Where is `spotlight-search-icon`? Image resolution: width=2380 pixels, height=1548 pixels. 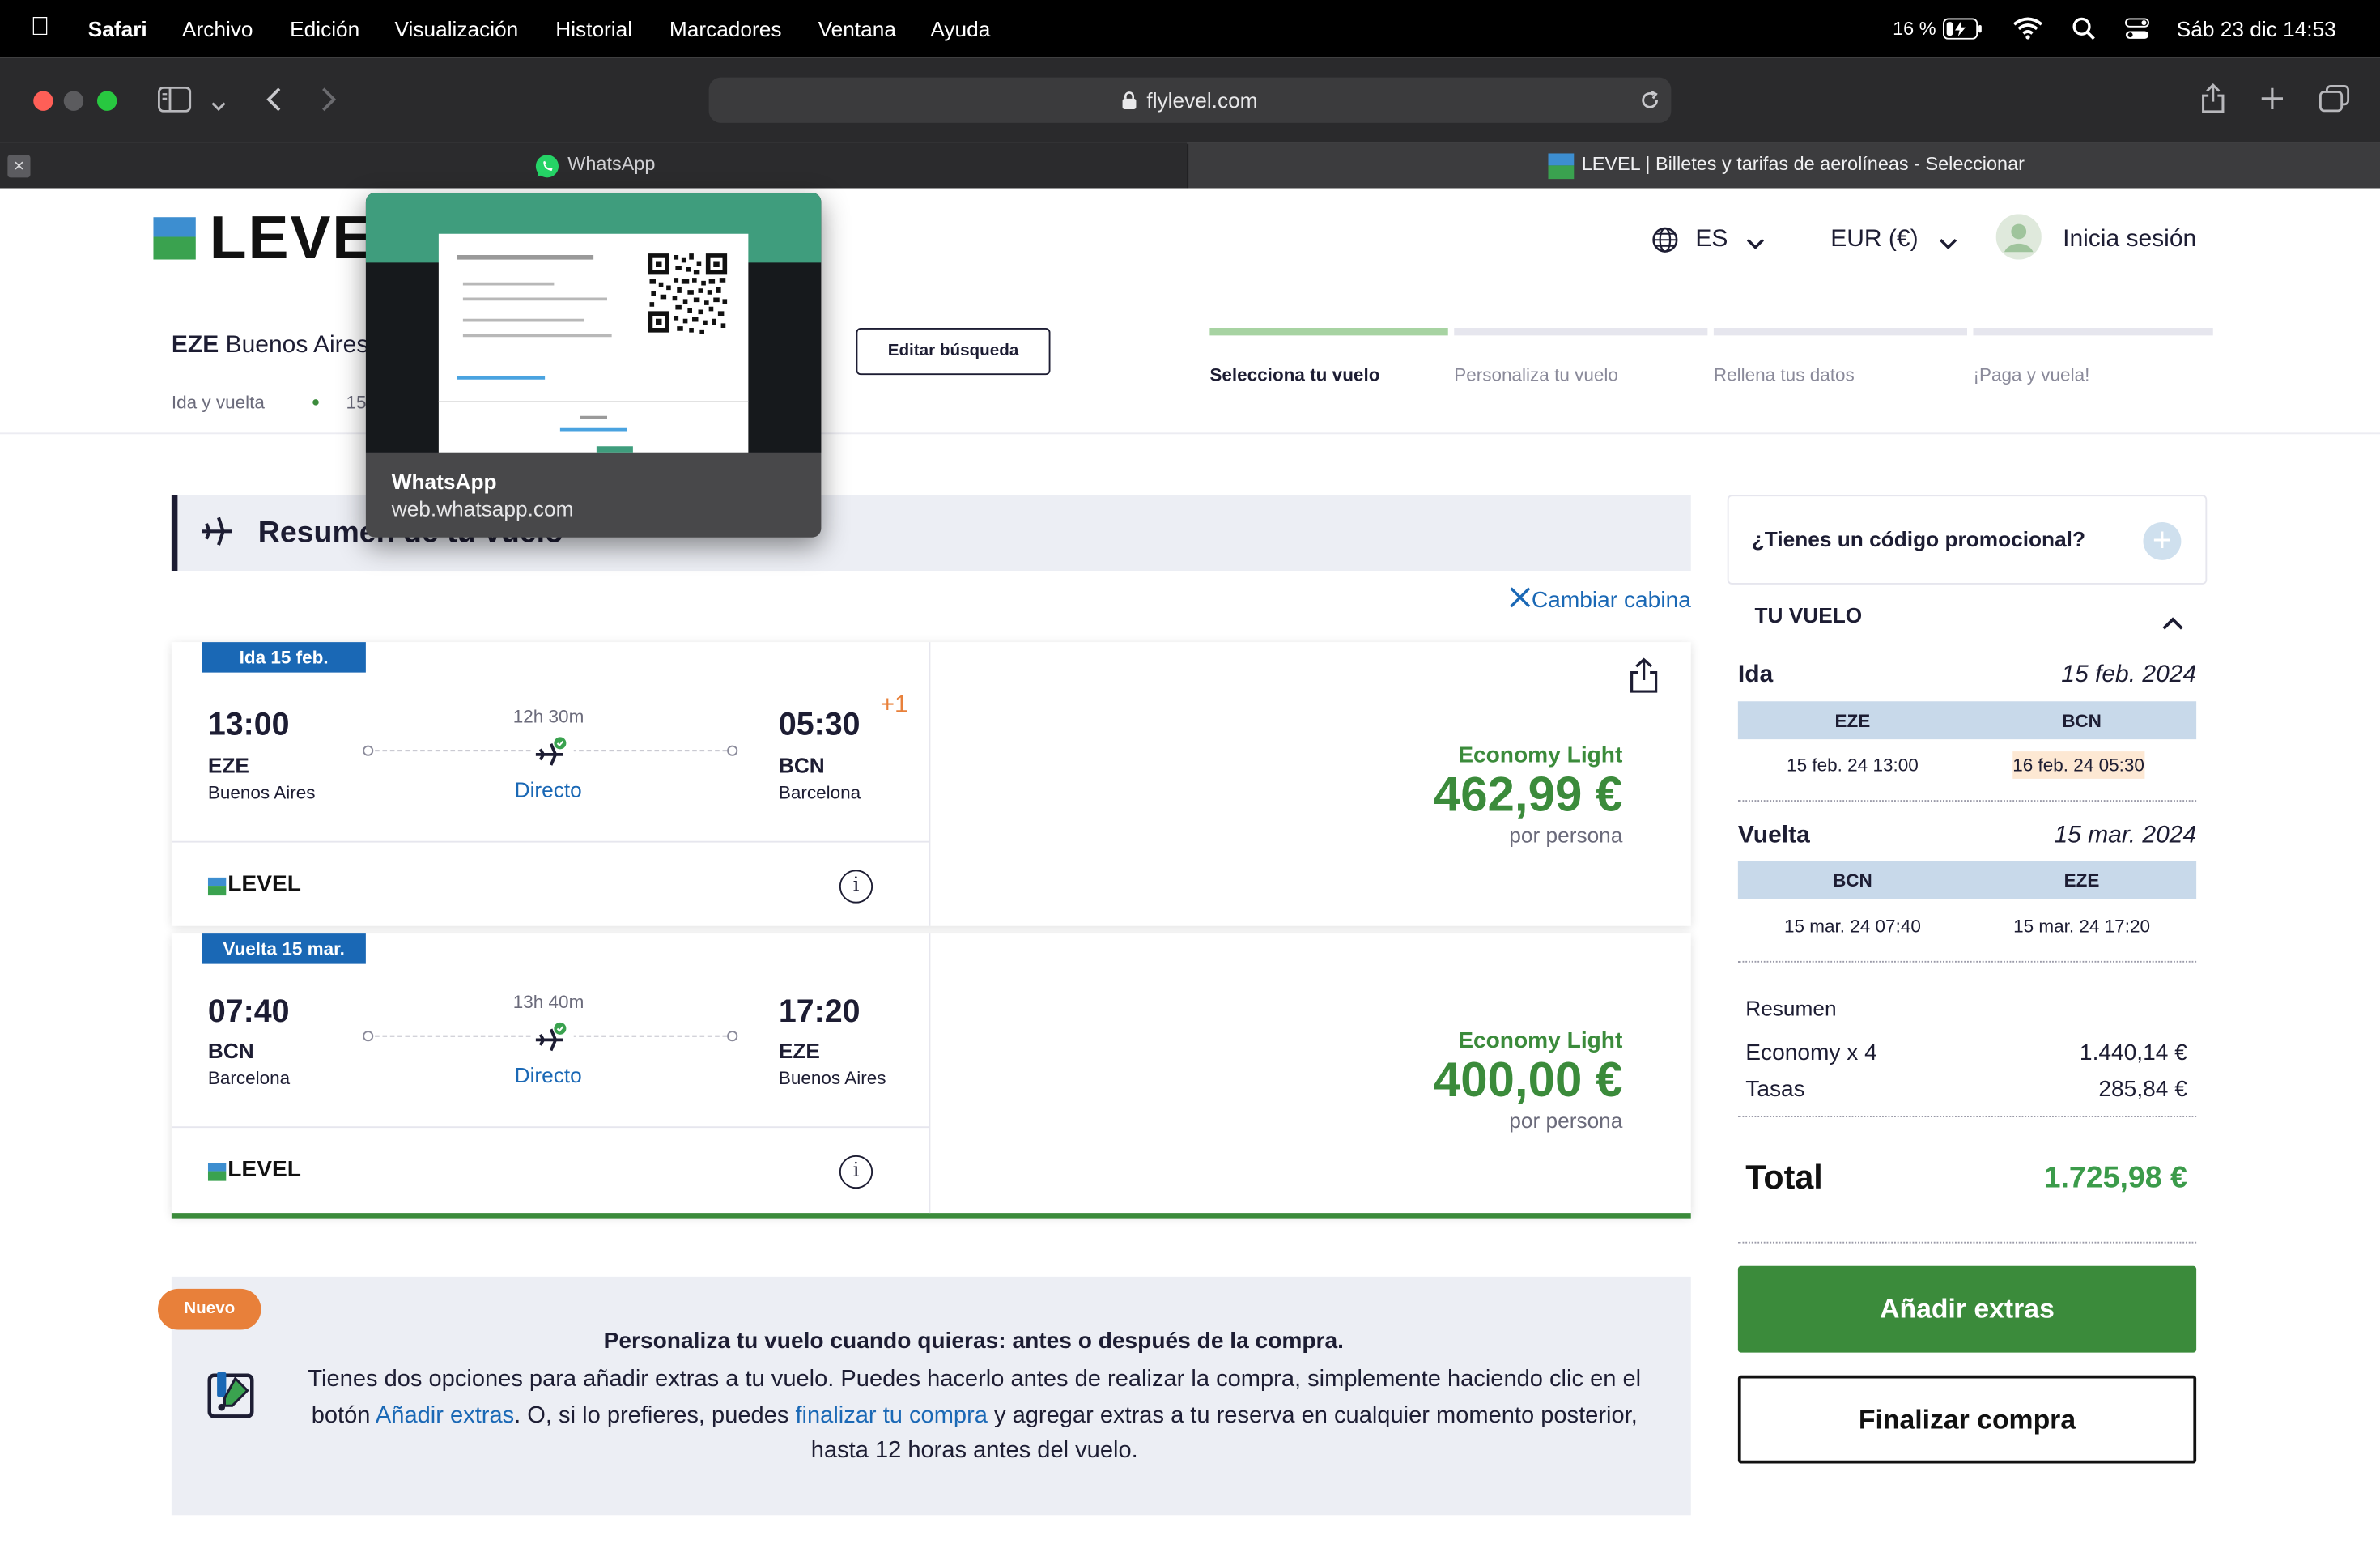 spotlight-search-icon is located at coordinates (2084, 31).